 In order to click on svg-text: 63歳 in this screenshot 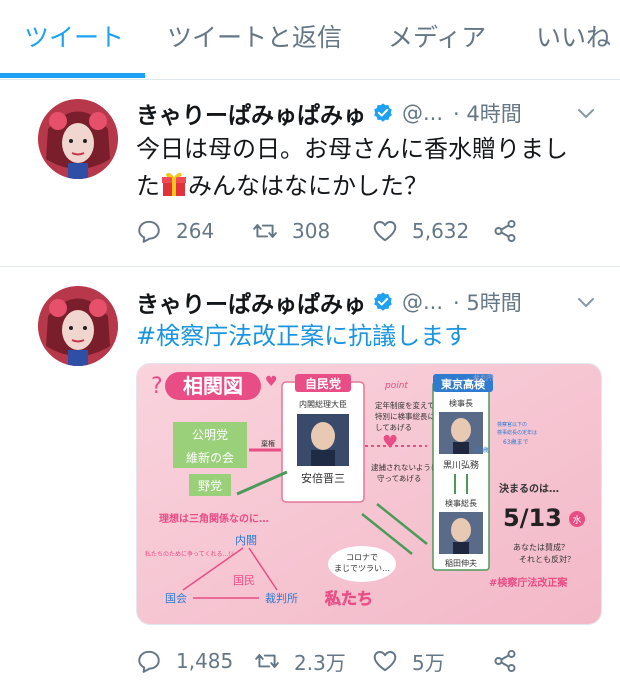, I will do `click(482, 450)`.